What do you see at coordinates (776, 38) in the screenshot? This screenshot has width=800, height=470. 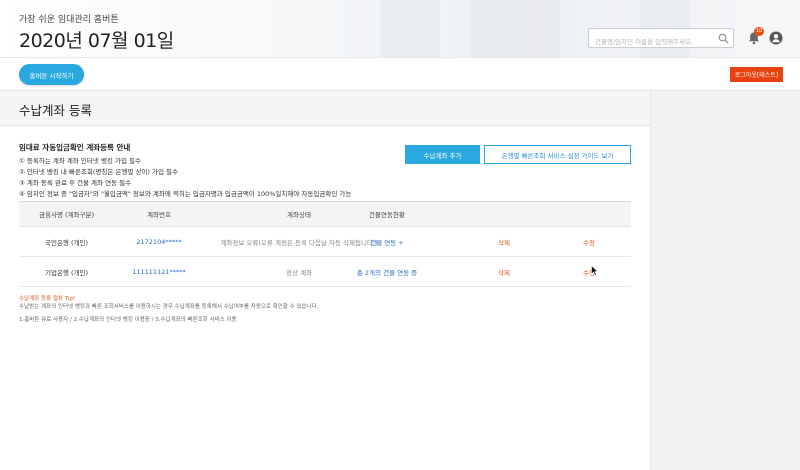 I see `user-icon` at bounding box center [776, 38].